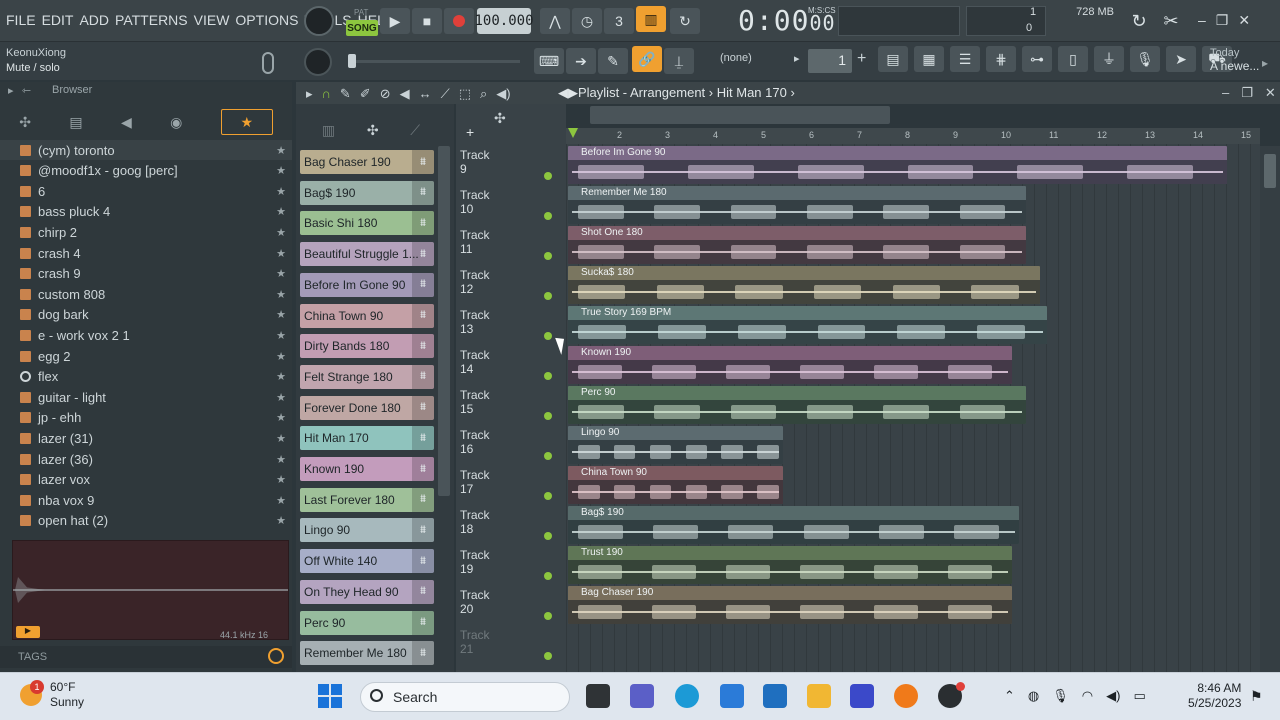 The width and height of the screenshot is (1280, 720). Describe the element at coordinates (246, 122) in the screenshot. I see `tab-starred-icon: ★` at that location.